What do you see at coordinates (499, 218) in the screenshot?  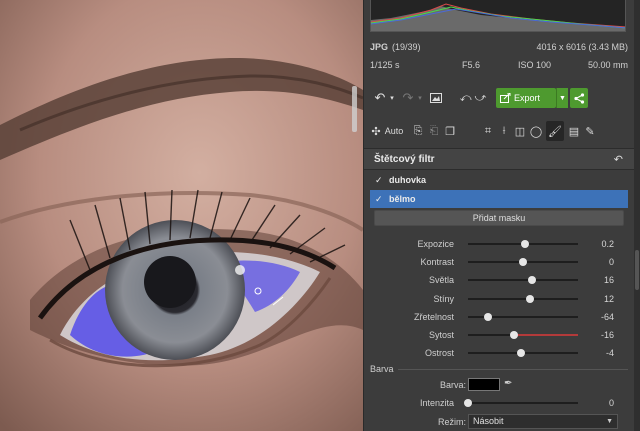 I see `add-mask-button: Přidat masku` at bounding box center [499, 218].